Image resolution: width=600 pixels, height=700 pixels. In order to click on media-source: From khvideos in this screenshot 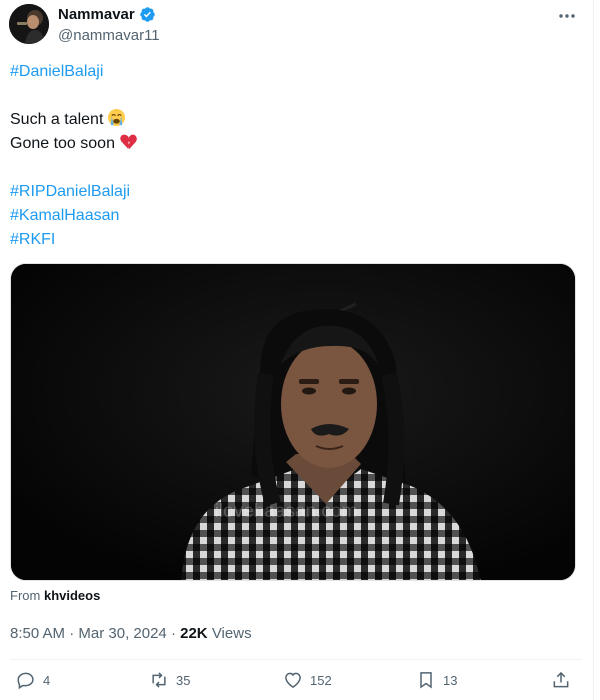, I will do `click(55, 595)`.